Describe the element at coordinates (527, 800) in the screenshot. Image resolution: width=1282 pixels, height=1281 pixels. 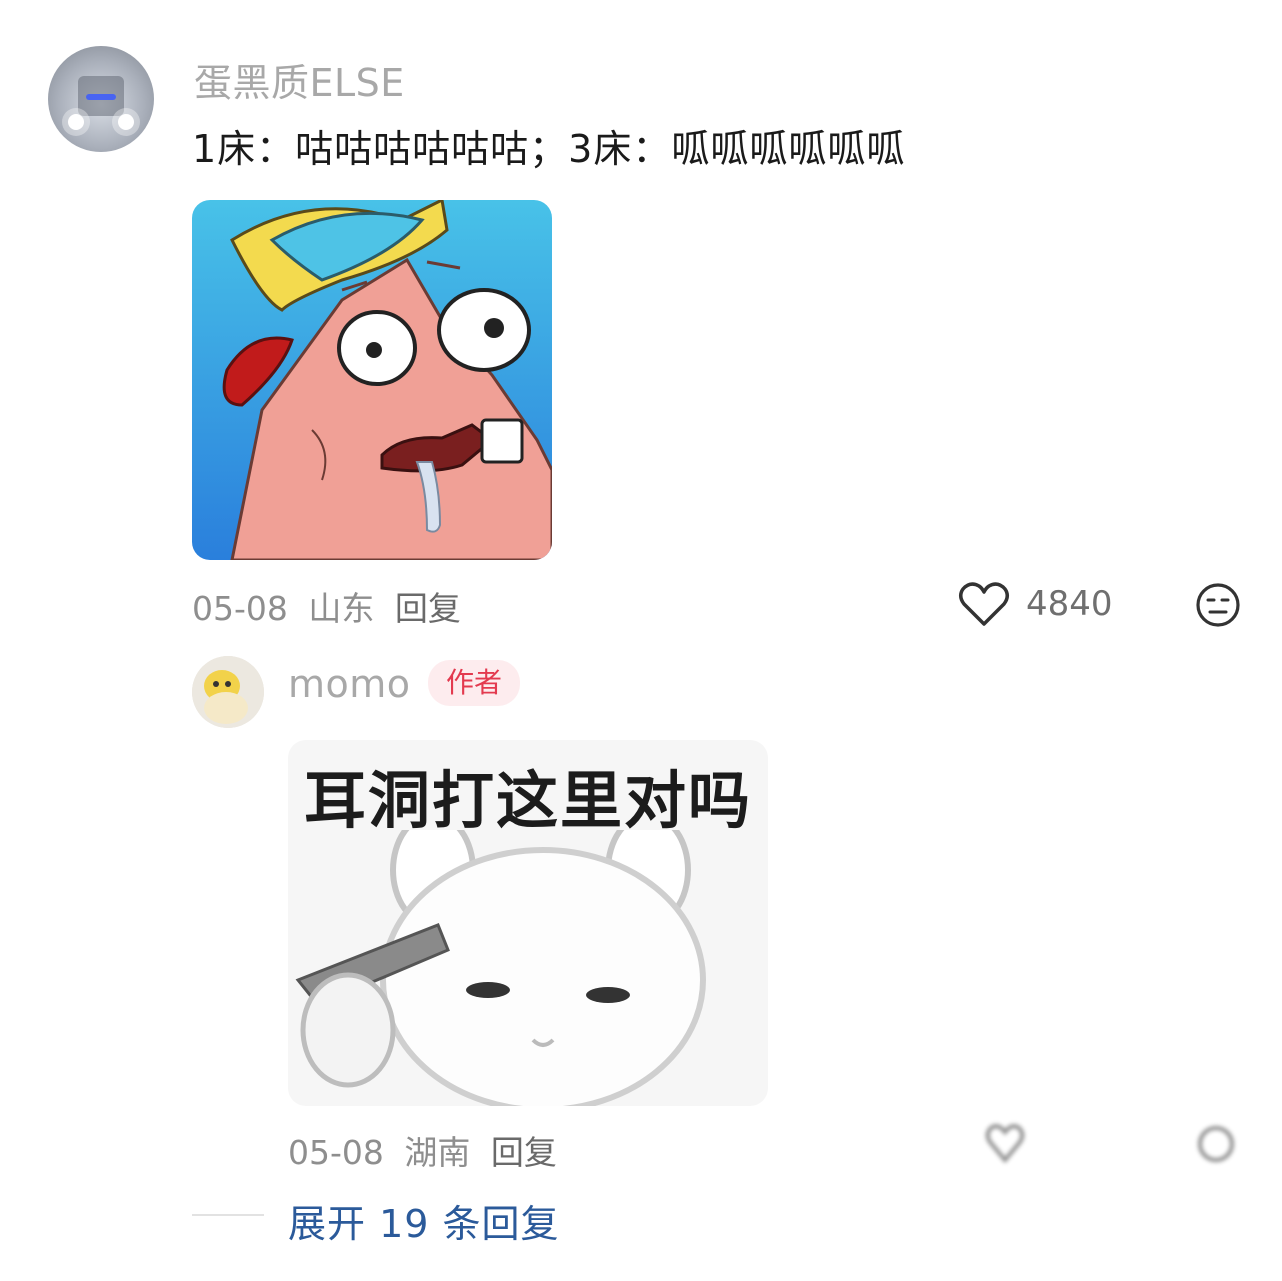
I see `meme-caption: 耳洞打这里对吗` at that location.